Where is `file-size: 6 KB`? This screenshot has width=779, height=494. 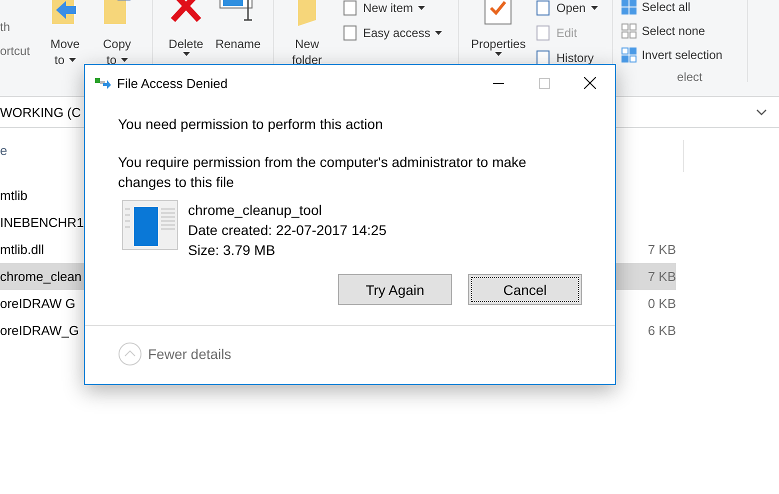 file-size: 6 KB is located at coordinates (662, 330).